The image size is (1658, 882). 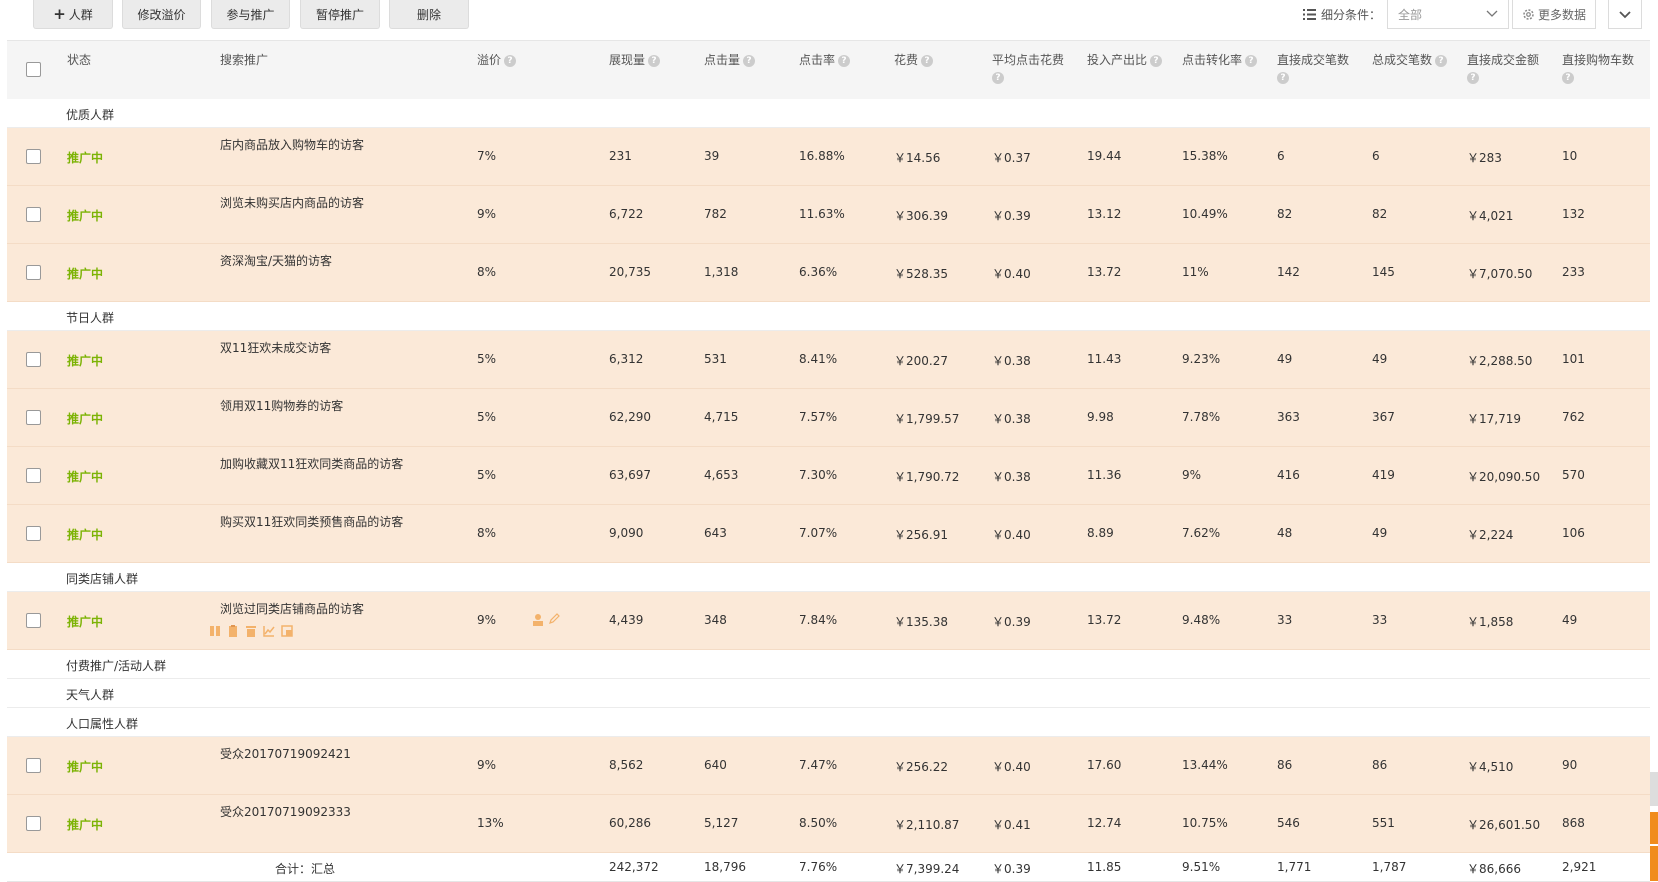 What do you see at coordinates (287, 631) in the screenshot?
I see `report-icon` at bounding box center [287, 631].